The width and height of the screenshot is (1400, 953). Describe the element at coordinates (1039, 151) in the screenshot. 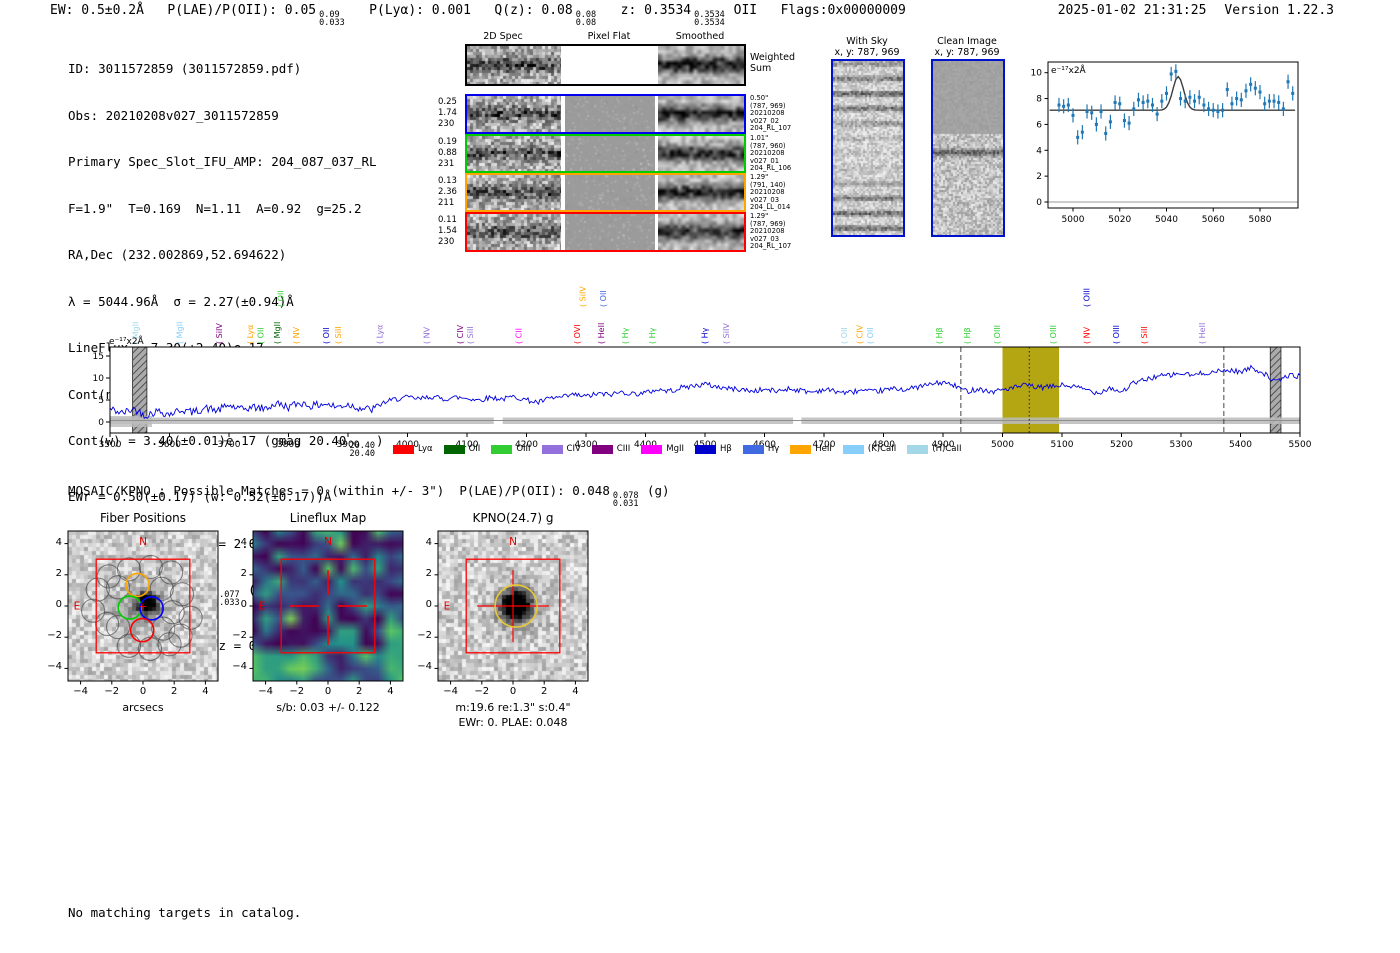

I see `svg-text: 4` at that location.